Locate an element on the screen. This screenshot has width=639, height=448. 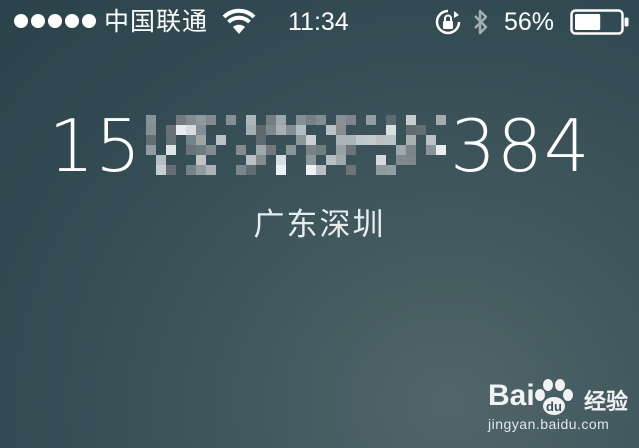
watermark-url: jingyan.baidu.com is located at coordinates (549, 424).